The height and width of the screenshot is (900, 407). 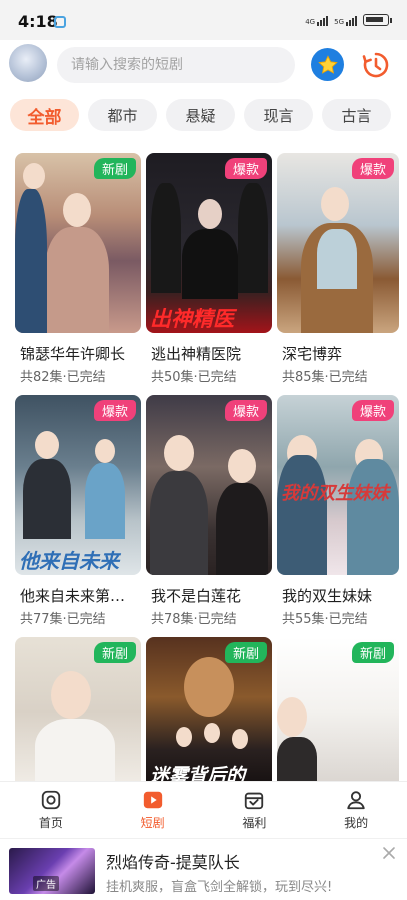 I want to click on drama-card: 迷雾背后的 新剧, so click(x=209, y=712).